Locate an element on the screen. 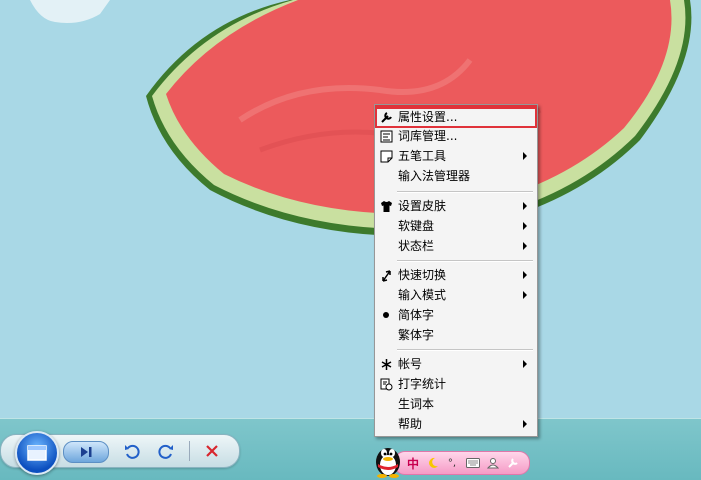 The height and width of the screenshot is (480, 701). user-icon is located at coordinates (493, 463).